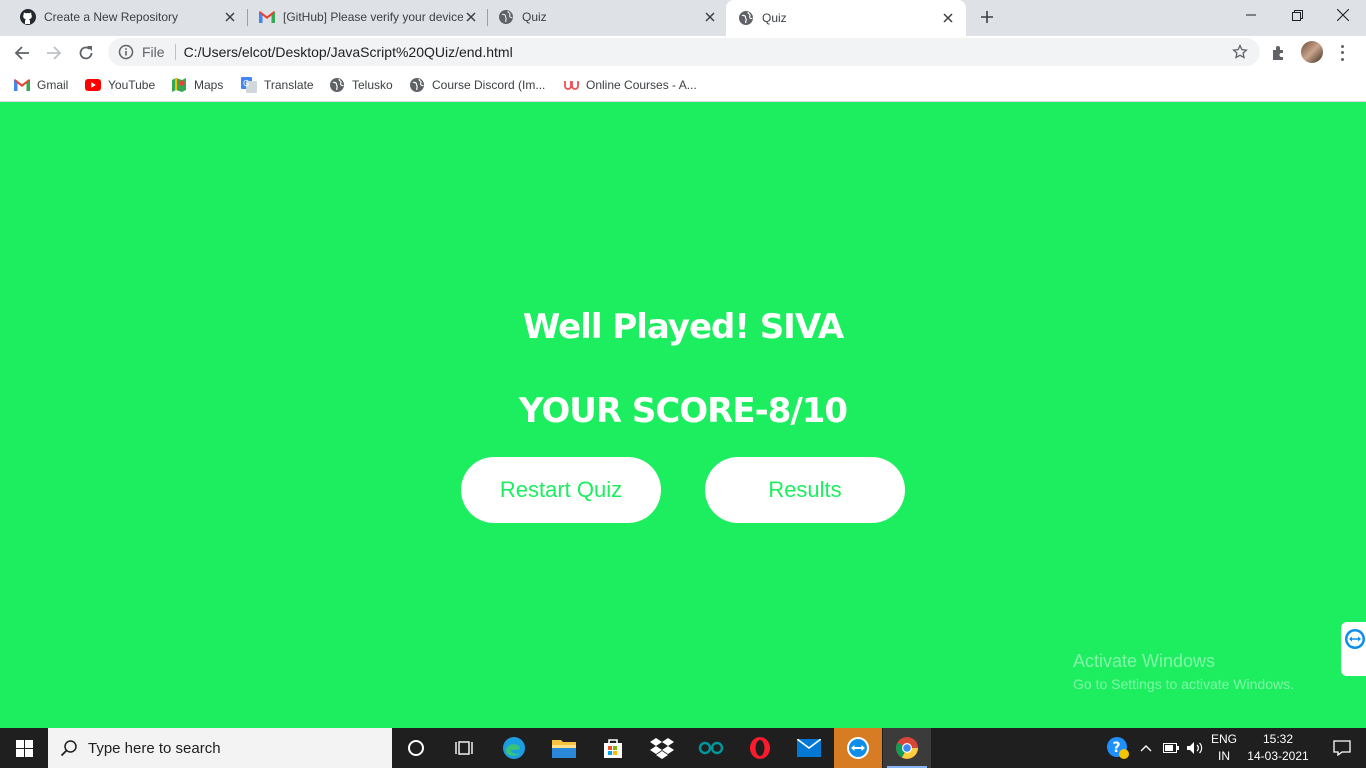 This screenshot has height=768, width=1366. Describe the element at coordinates (1278, 739) in the screenshot. I see `clock-time: 15:32` at that location.